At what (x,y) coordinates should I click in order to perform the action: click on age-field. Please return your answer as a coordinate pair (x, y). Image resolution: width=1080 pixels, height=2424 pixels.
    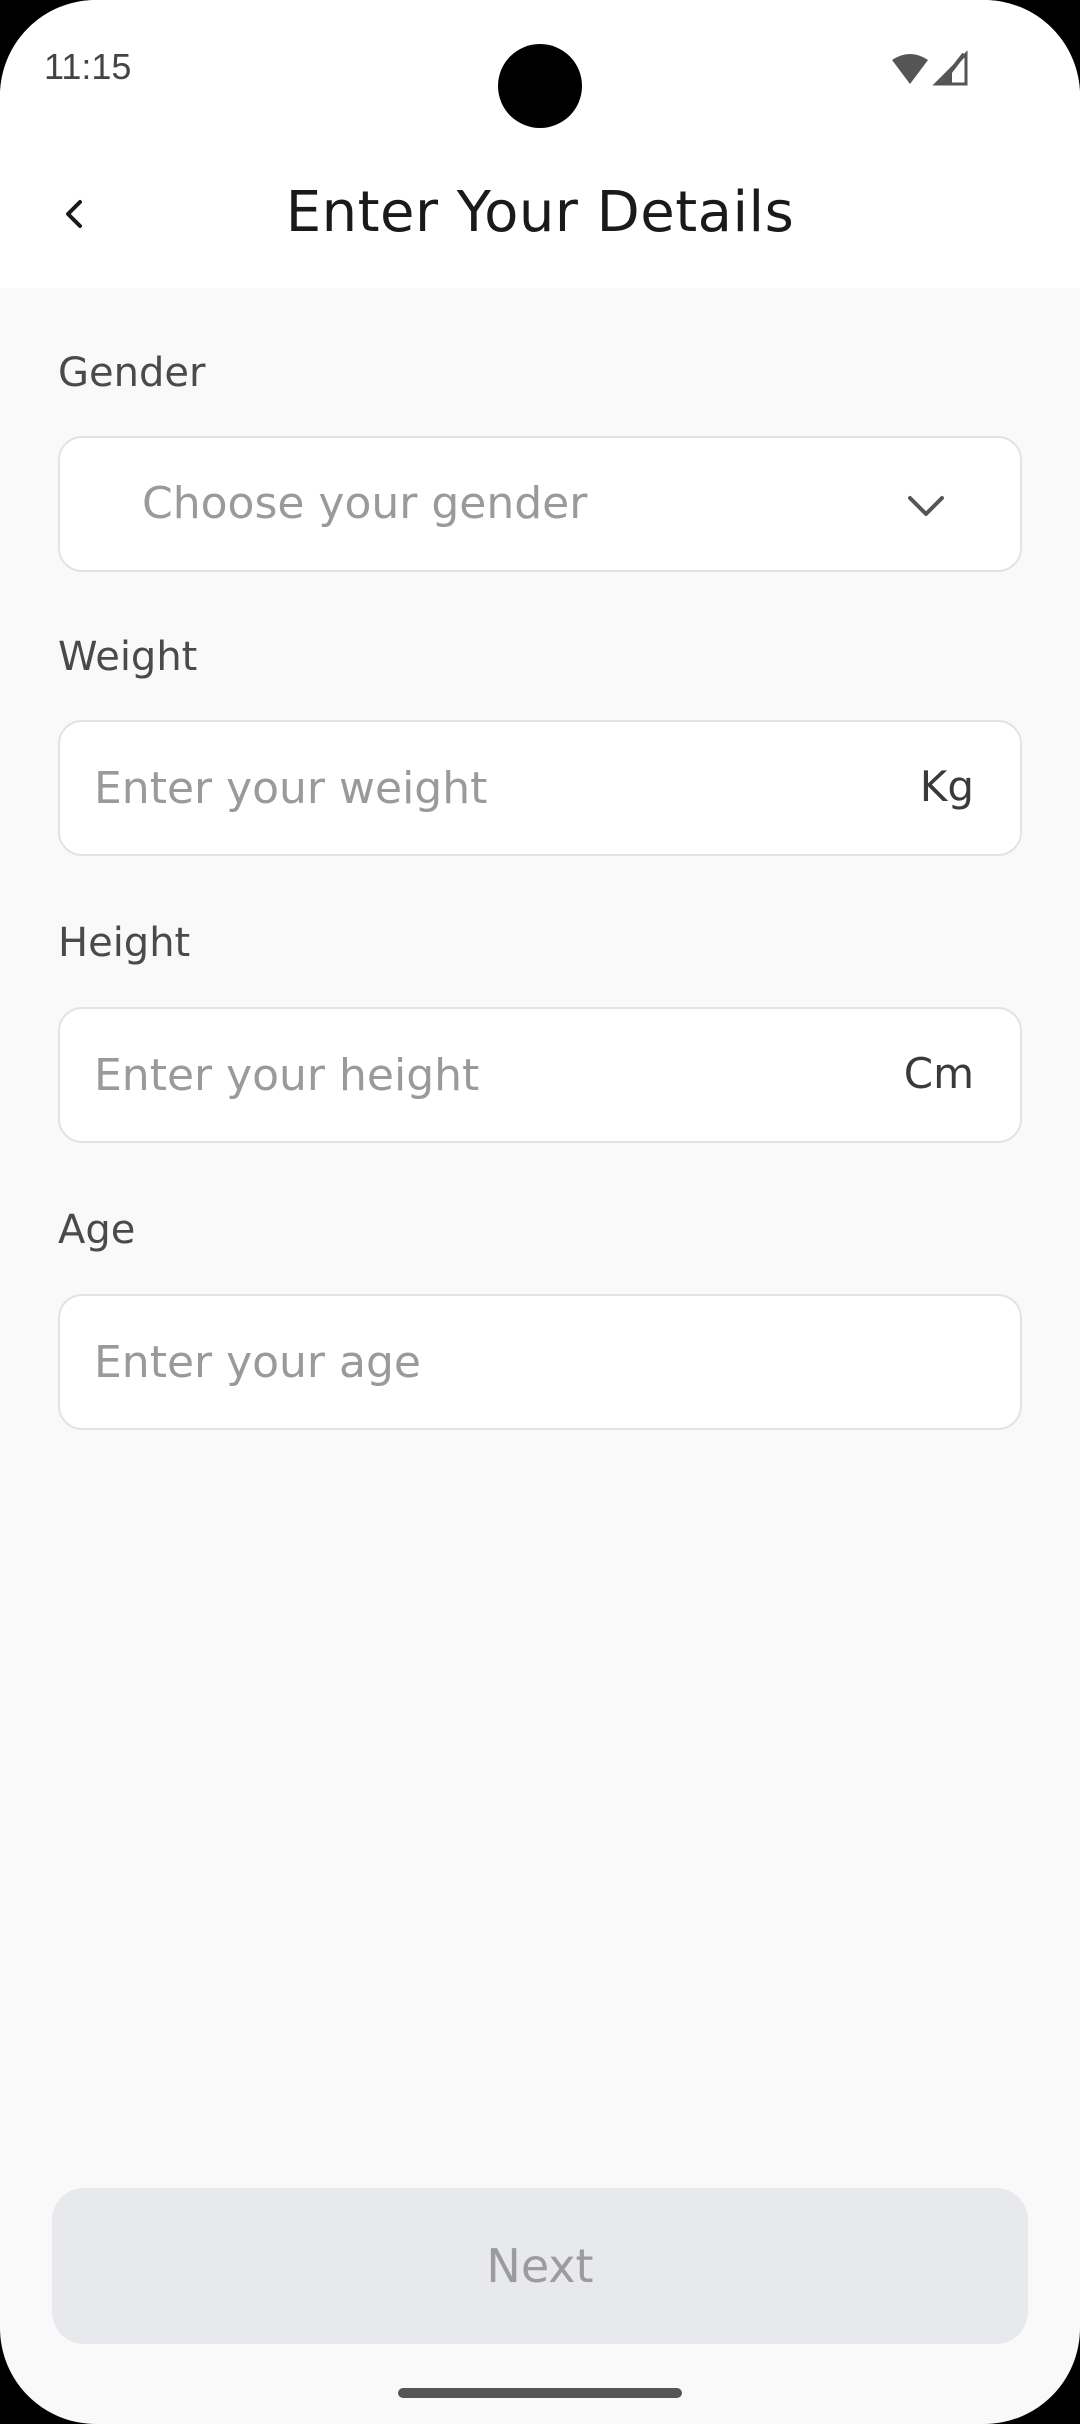
    Looking at the image, I should click on (540, 1362).